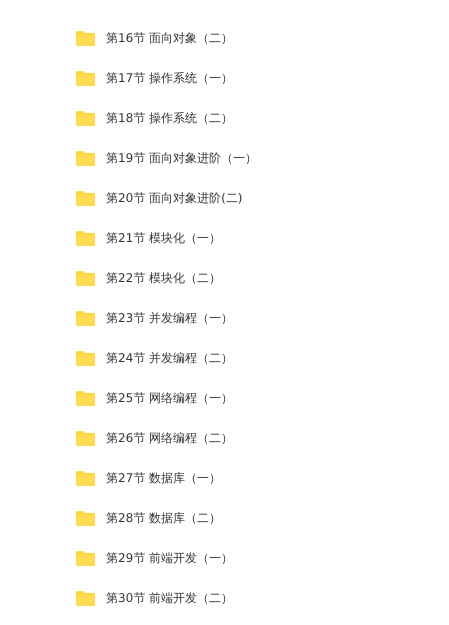  I want to click on folder-name: 第19节 面向对象进阶（一）, so click(182, 158).